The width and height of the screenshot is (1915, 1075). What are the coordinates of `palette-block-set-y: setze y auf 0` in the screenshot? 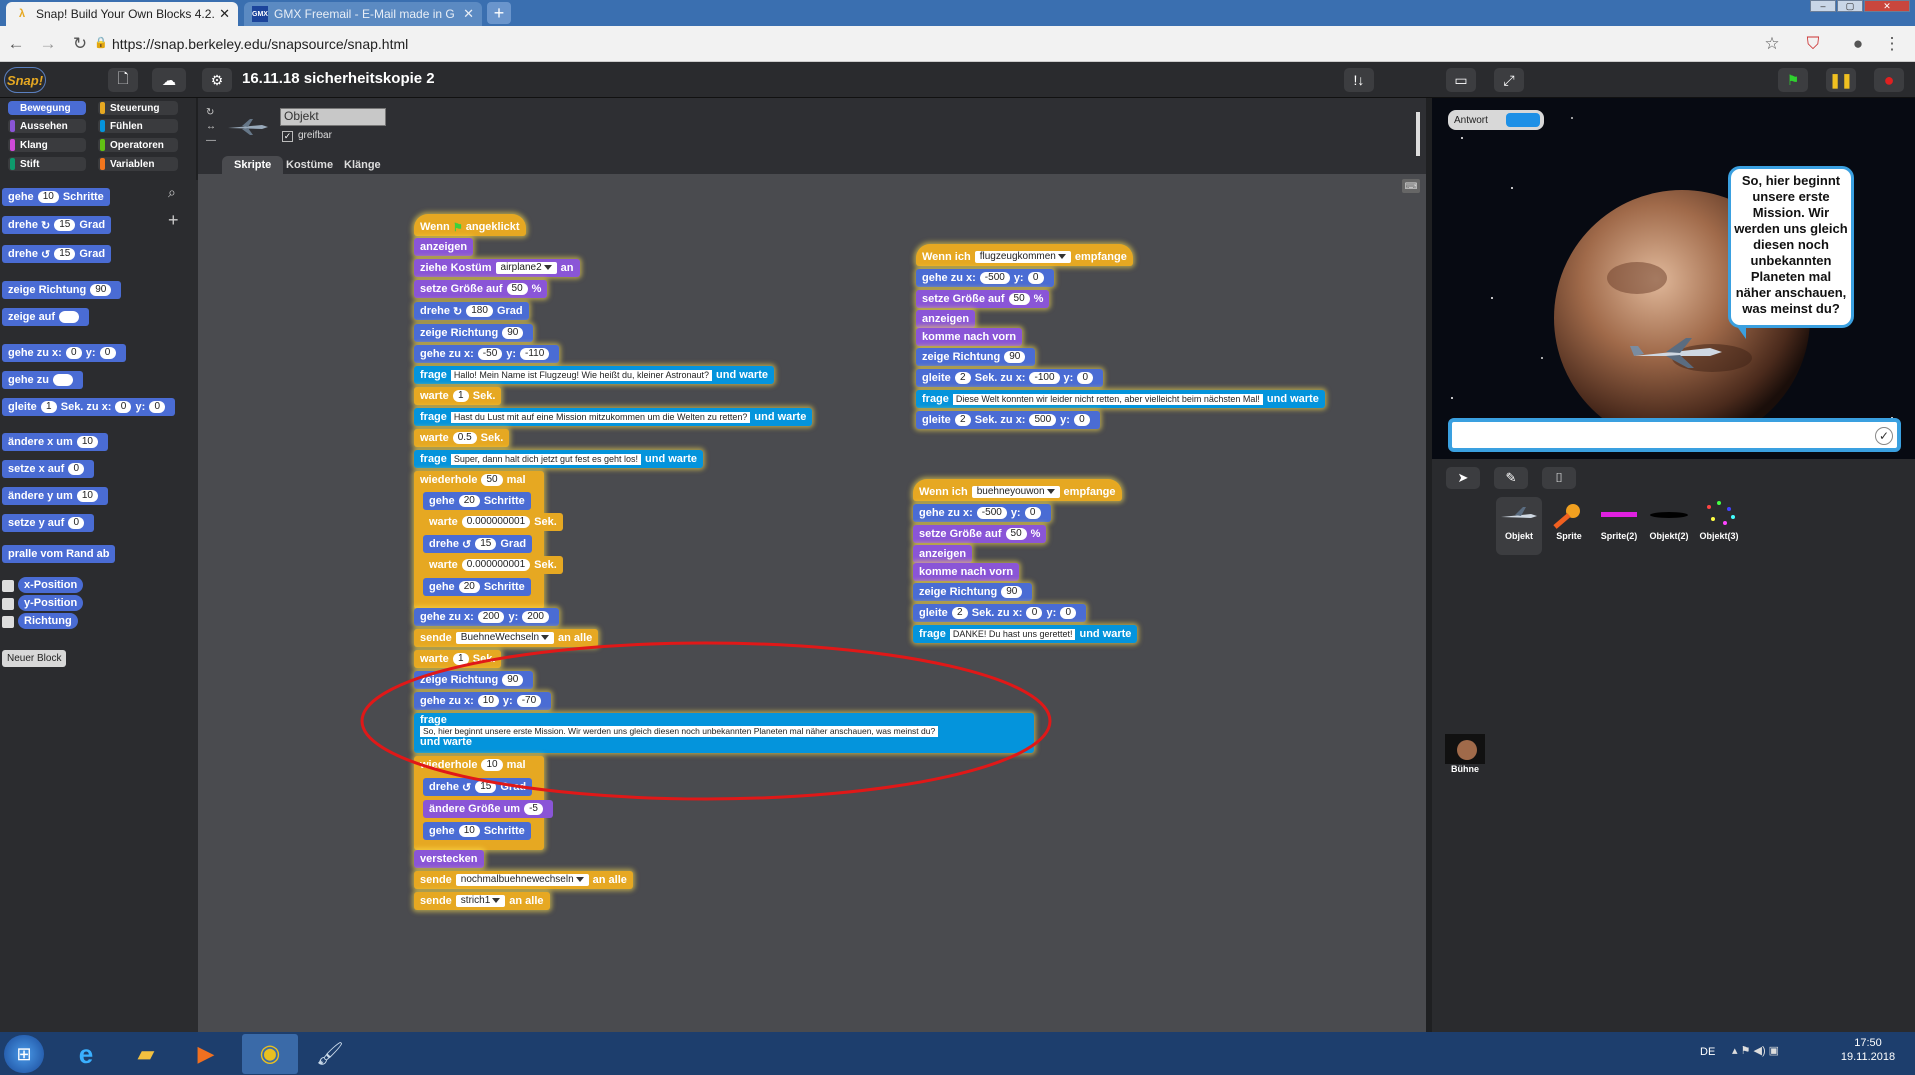 It's located at (48, 523).